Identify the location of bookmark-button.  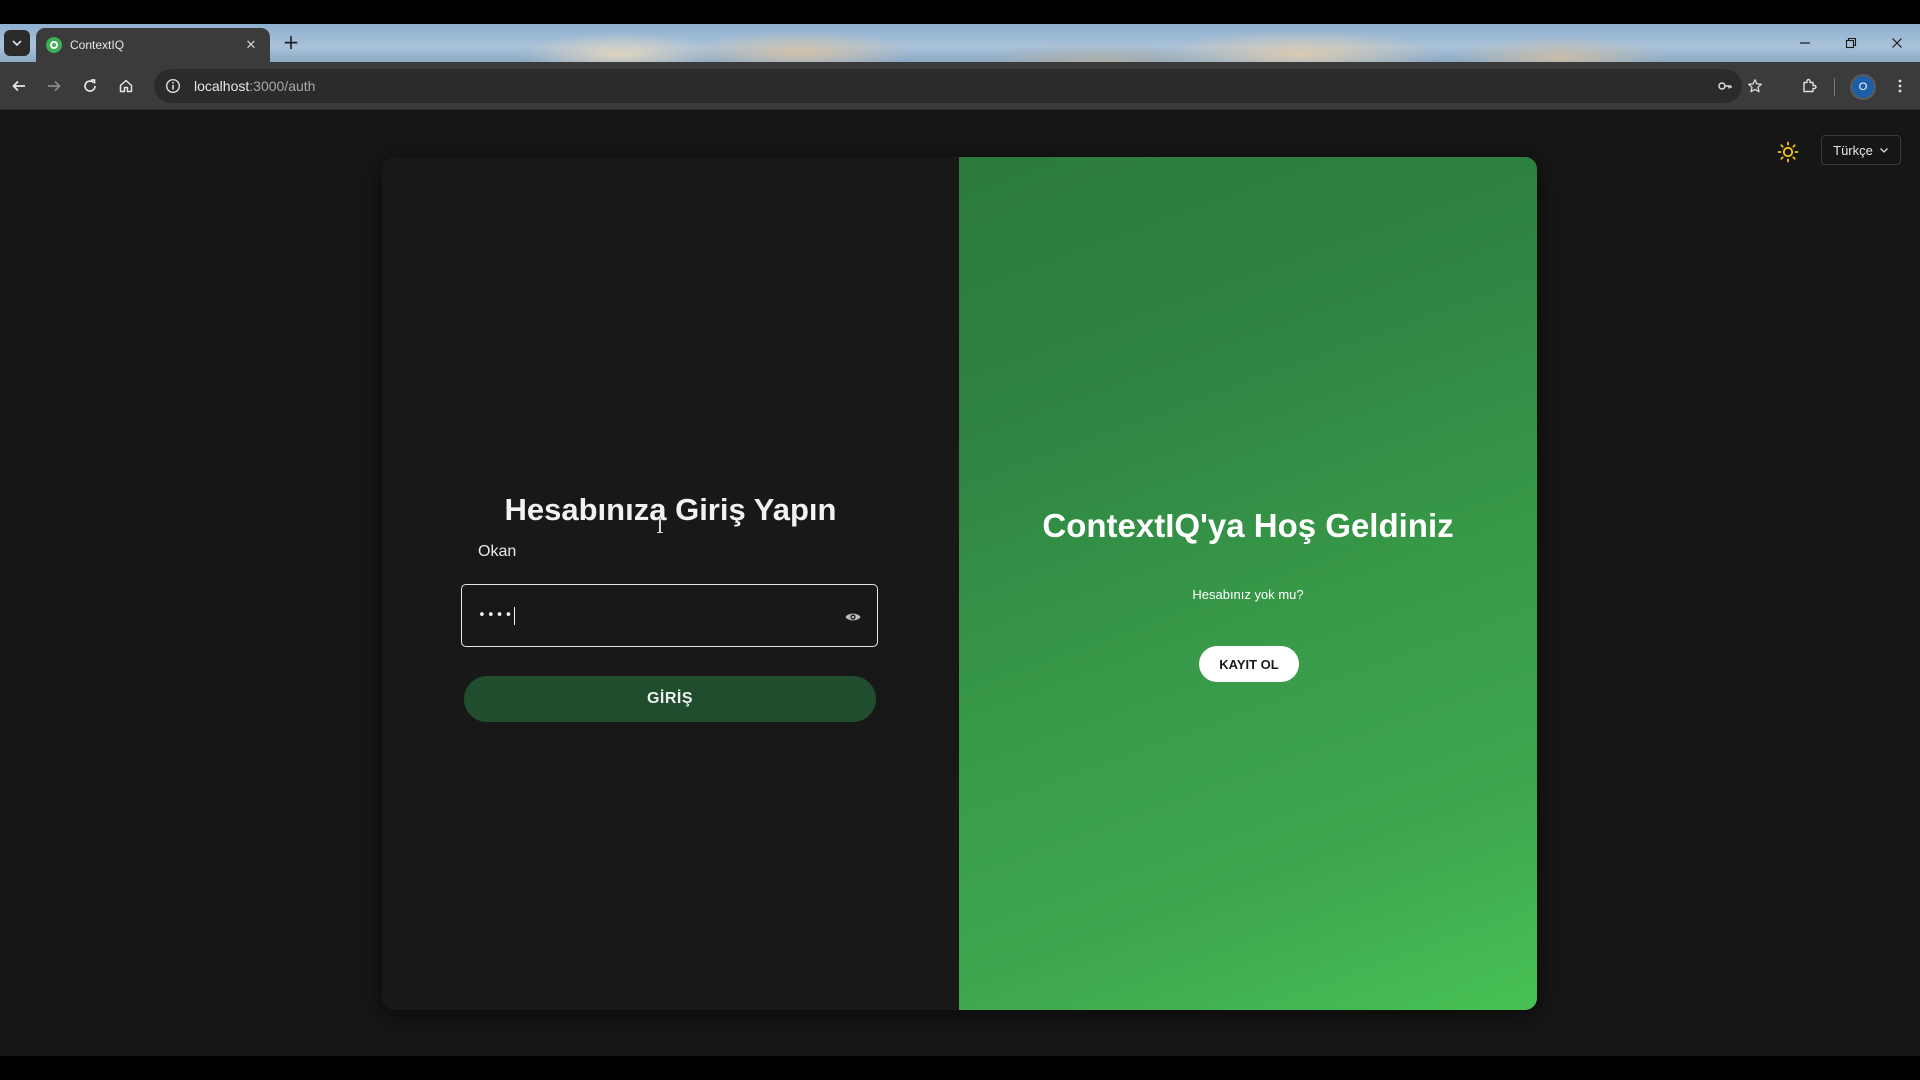
(1755, 86).